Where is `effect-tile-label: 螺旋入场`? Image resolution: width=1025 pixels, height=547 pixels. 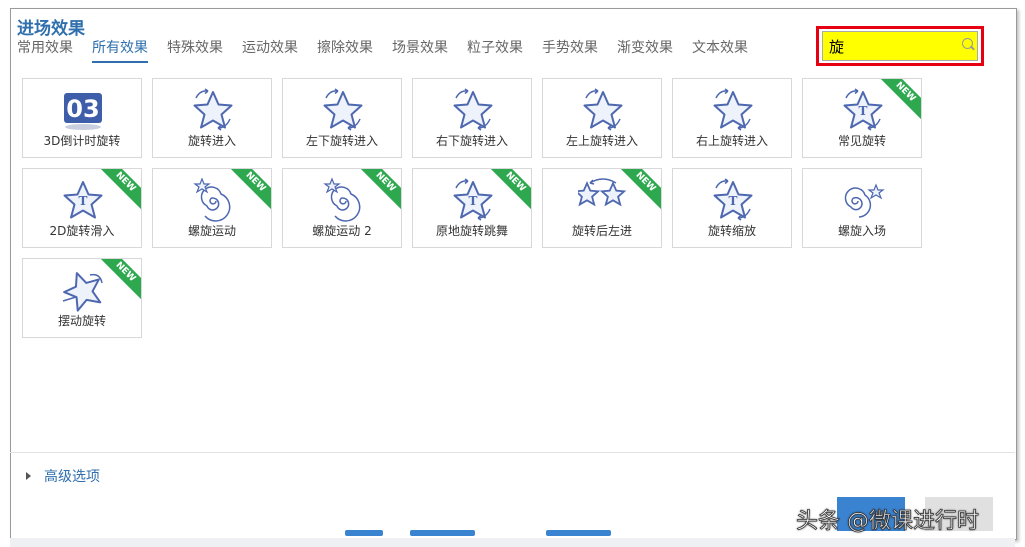
effect-tile-label: 螺旋入场 is located at coordinates (861, 231).